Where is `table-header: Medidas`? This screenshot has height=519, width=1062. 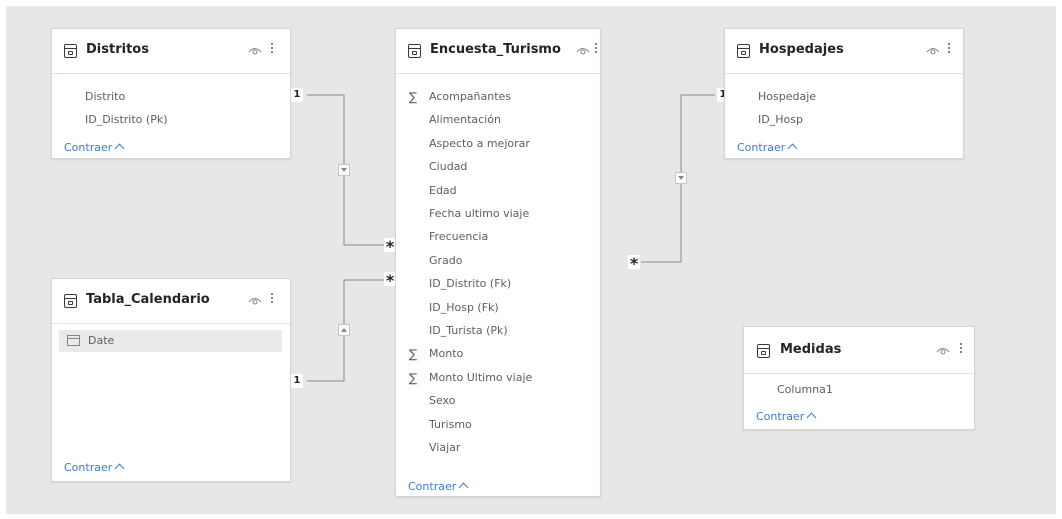
table-header: Medidas is located at coordinates (859, 350).